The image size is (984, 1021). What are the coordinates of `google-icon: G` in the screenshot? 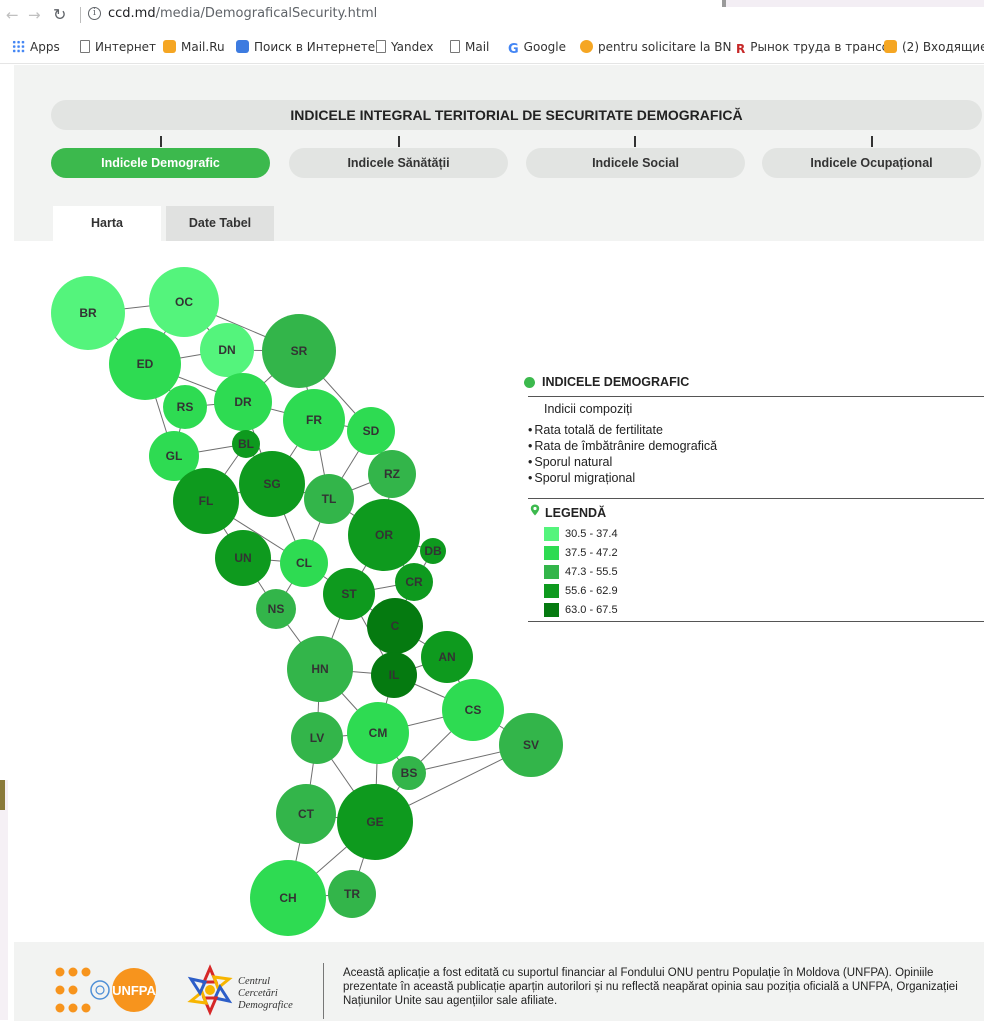 It's located at (513, 49).